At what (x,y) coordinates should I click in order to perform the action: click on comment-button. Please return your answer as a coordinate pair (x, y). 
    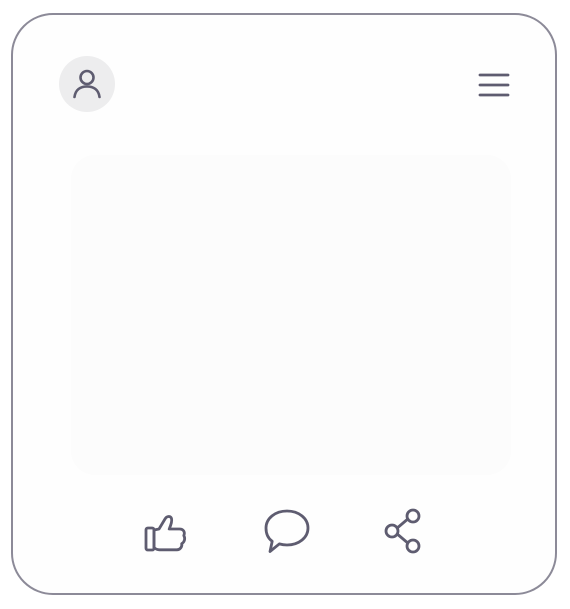
    Looking at the image, I should click on (287, 531).